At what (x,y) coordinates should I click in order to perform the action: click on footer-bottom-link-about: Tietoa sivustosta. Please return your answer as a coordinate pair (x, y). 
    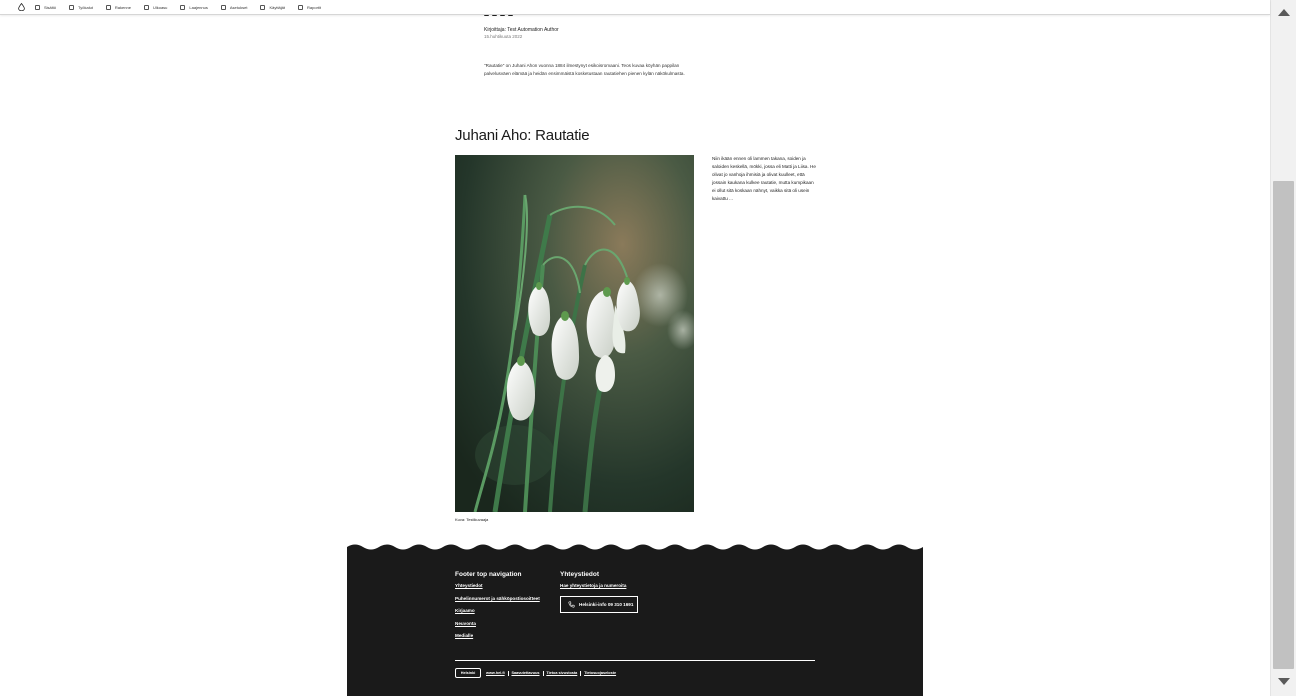
    Looking at the image, I should click on (561, 673).